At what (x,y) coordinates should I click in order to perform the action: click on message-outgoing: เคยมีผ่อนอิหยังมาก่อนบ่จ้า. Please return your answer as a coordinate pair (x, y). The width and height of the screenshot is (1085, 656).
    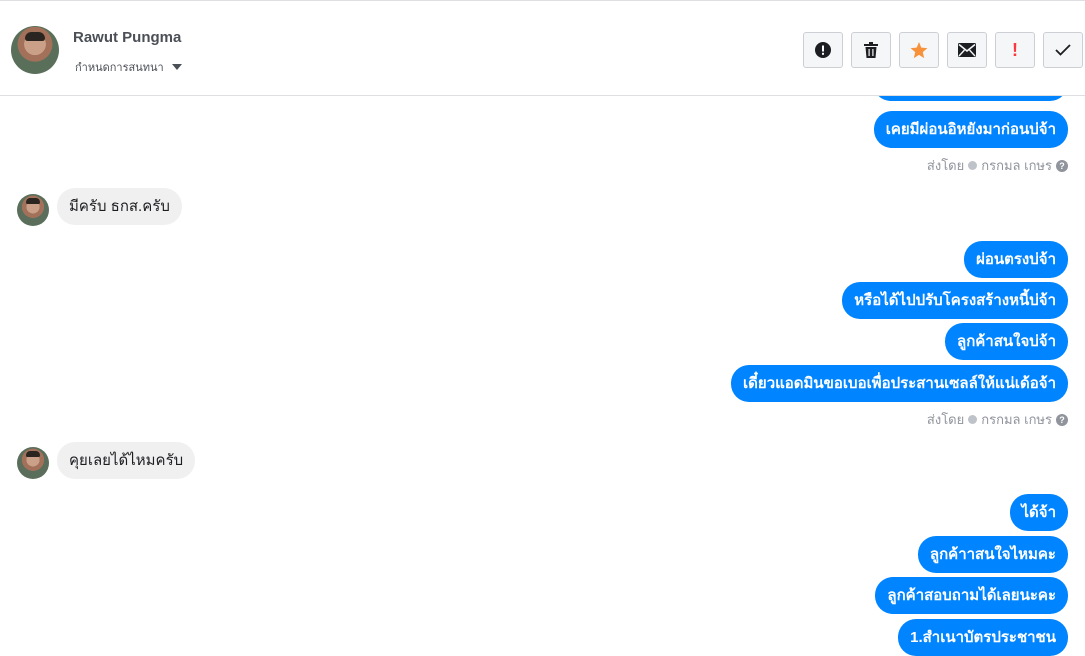
    Looking at the image, I should click on (970, 129).